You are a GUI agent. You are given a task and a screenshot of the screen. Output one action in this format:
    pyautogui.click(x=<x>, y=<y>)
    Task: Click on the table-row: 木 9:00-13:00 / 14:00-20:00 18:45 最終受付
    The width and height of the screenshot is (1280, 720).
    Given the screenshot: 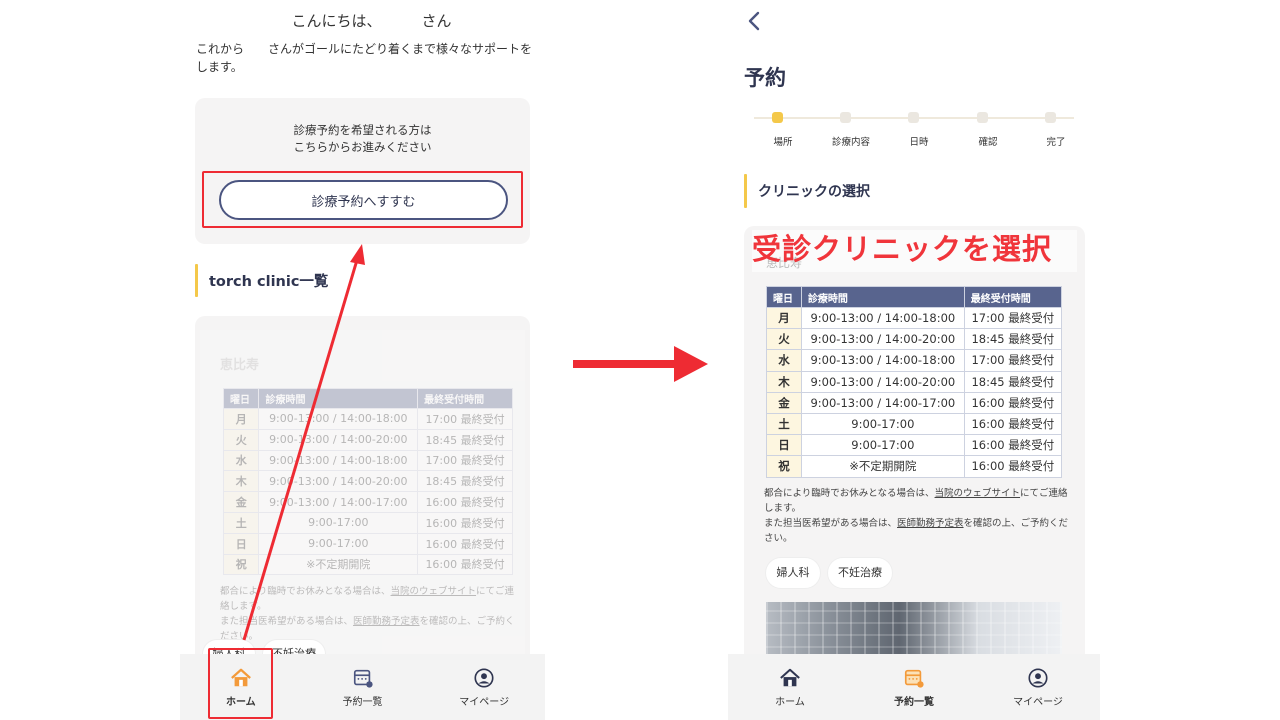 What is the action you would take?
    pyautogui.click(x=914, y=381)
    